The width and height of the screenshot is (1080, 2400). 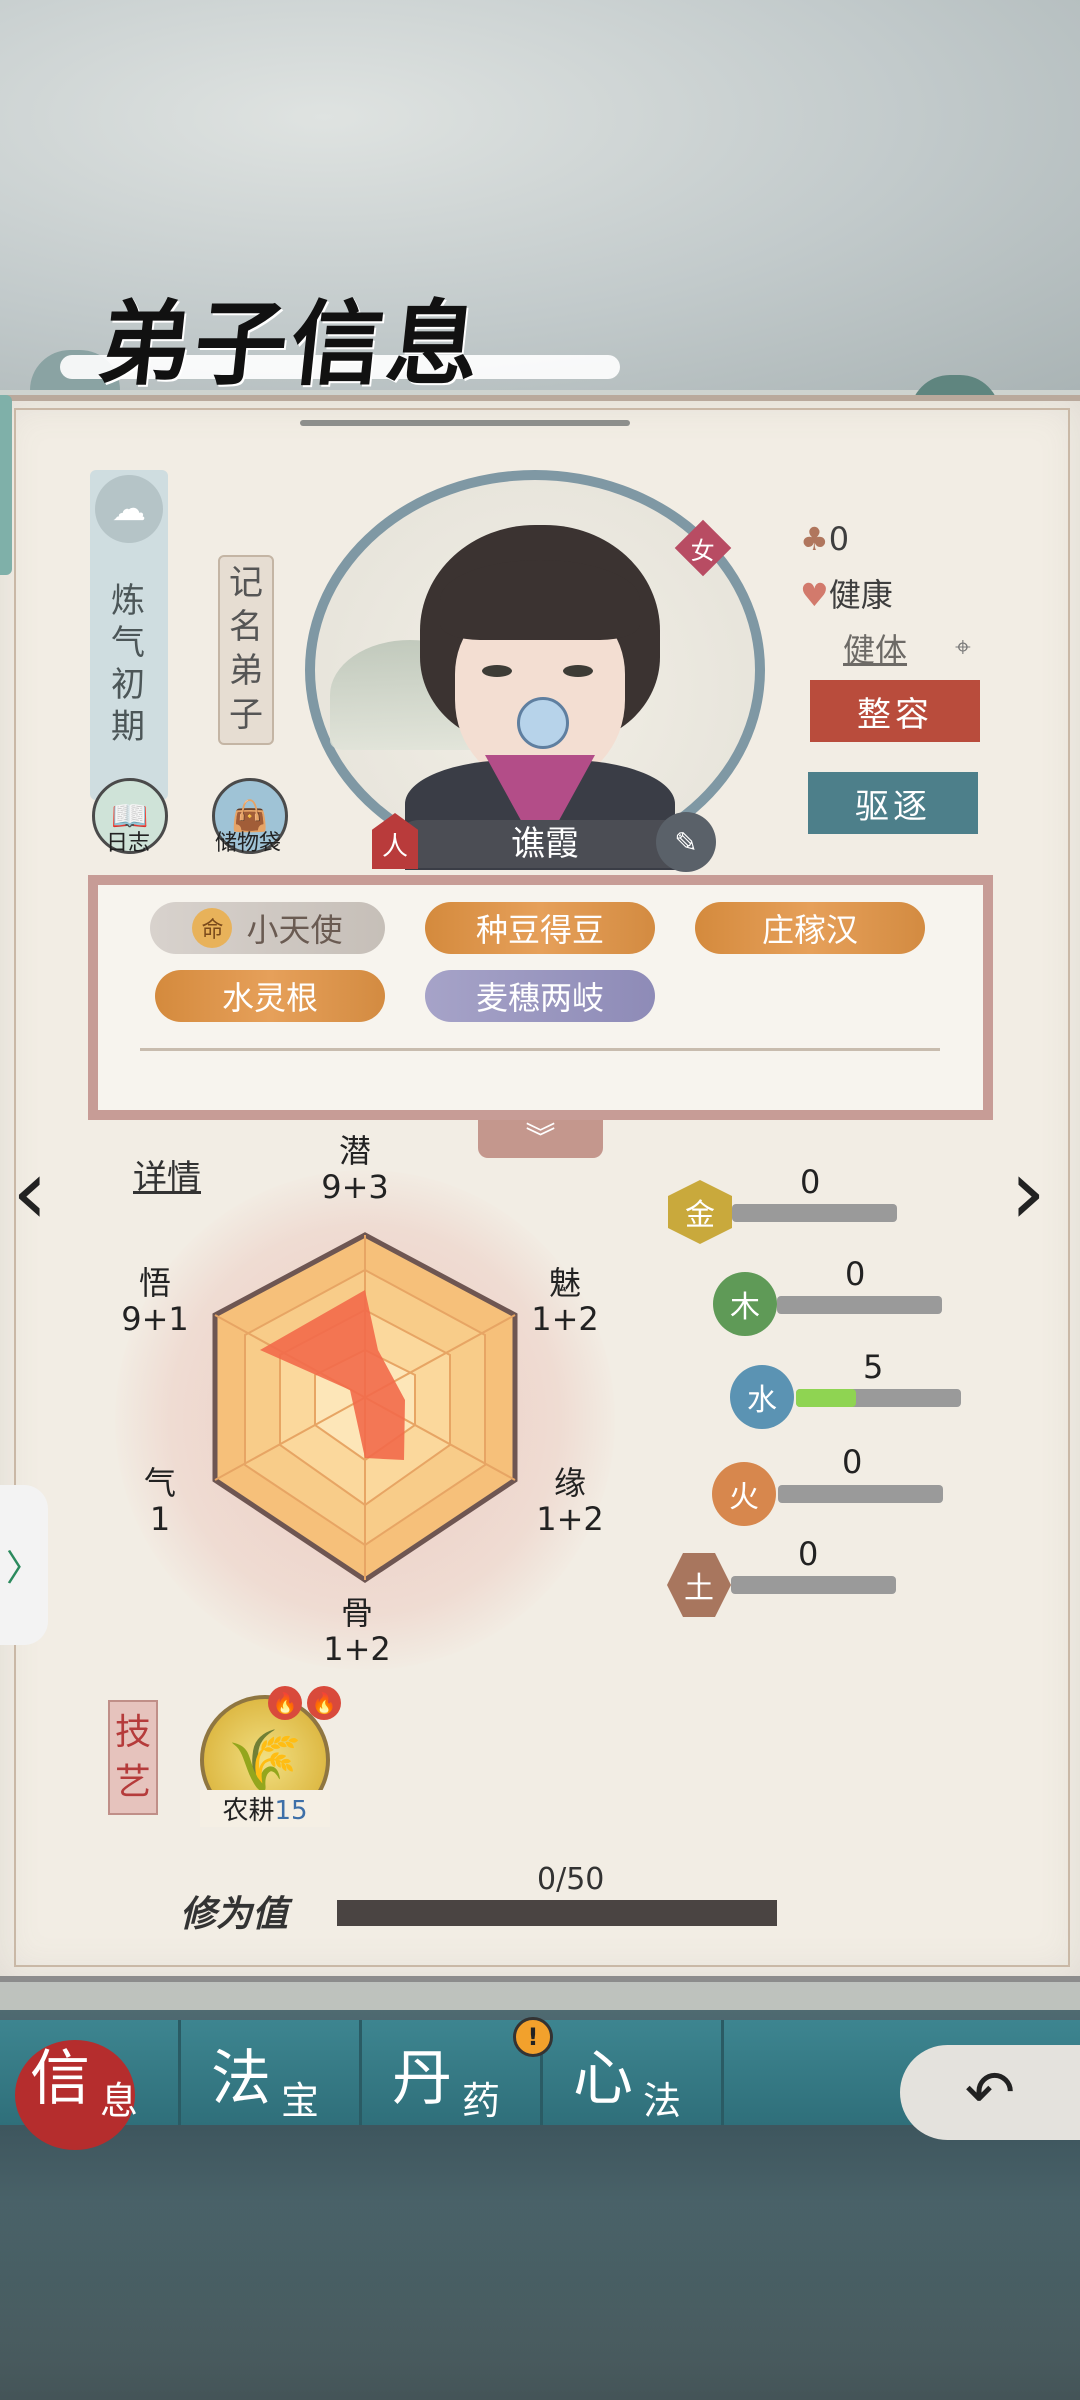 I want to click on earth-element-value: 0, so click(x=808, y=1554).